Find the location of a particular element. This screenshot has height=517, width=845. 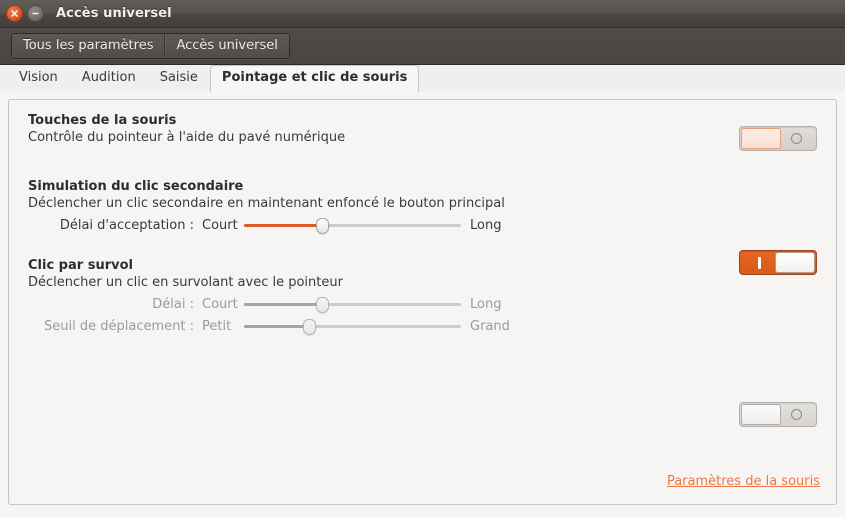

hover-click-toggle is located at coordinates (778, 414).